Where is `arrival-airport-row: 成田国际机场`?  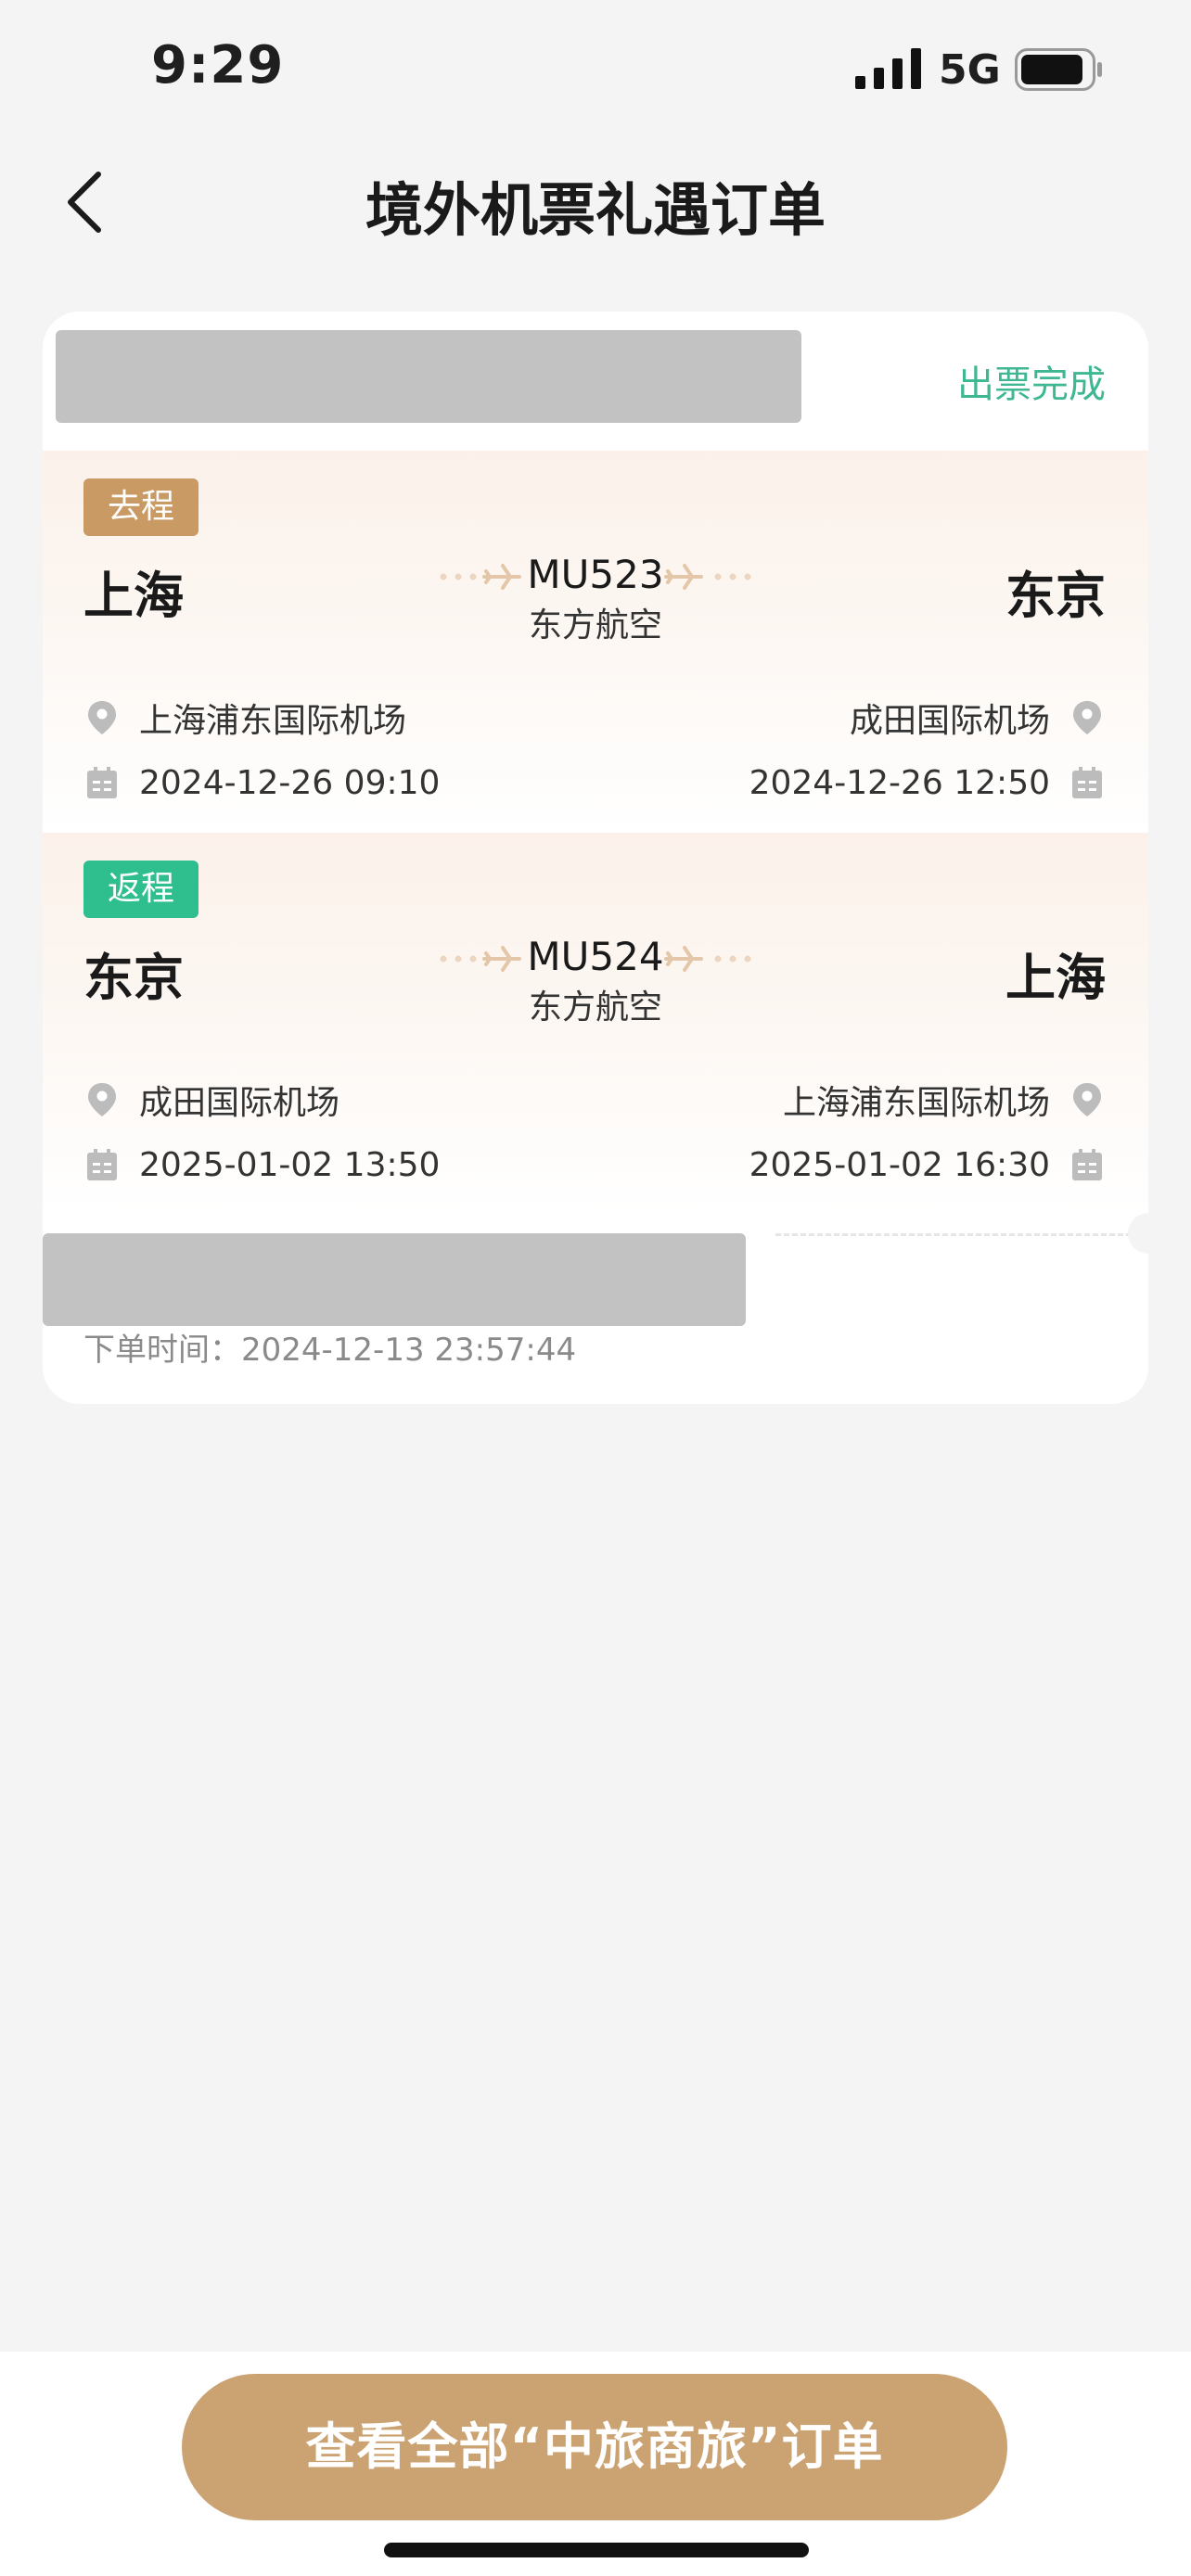 arrival-airport-row: 成田国际机场 is located at coordinates (978, 718).